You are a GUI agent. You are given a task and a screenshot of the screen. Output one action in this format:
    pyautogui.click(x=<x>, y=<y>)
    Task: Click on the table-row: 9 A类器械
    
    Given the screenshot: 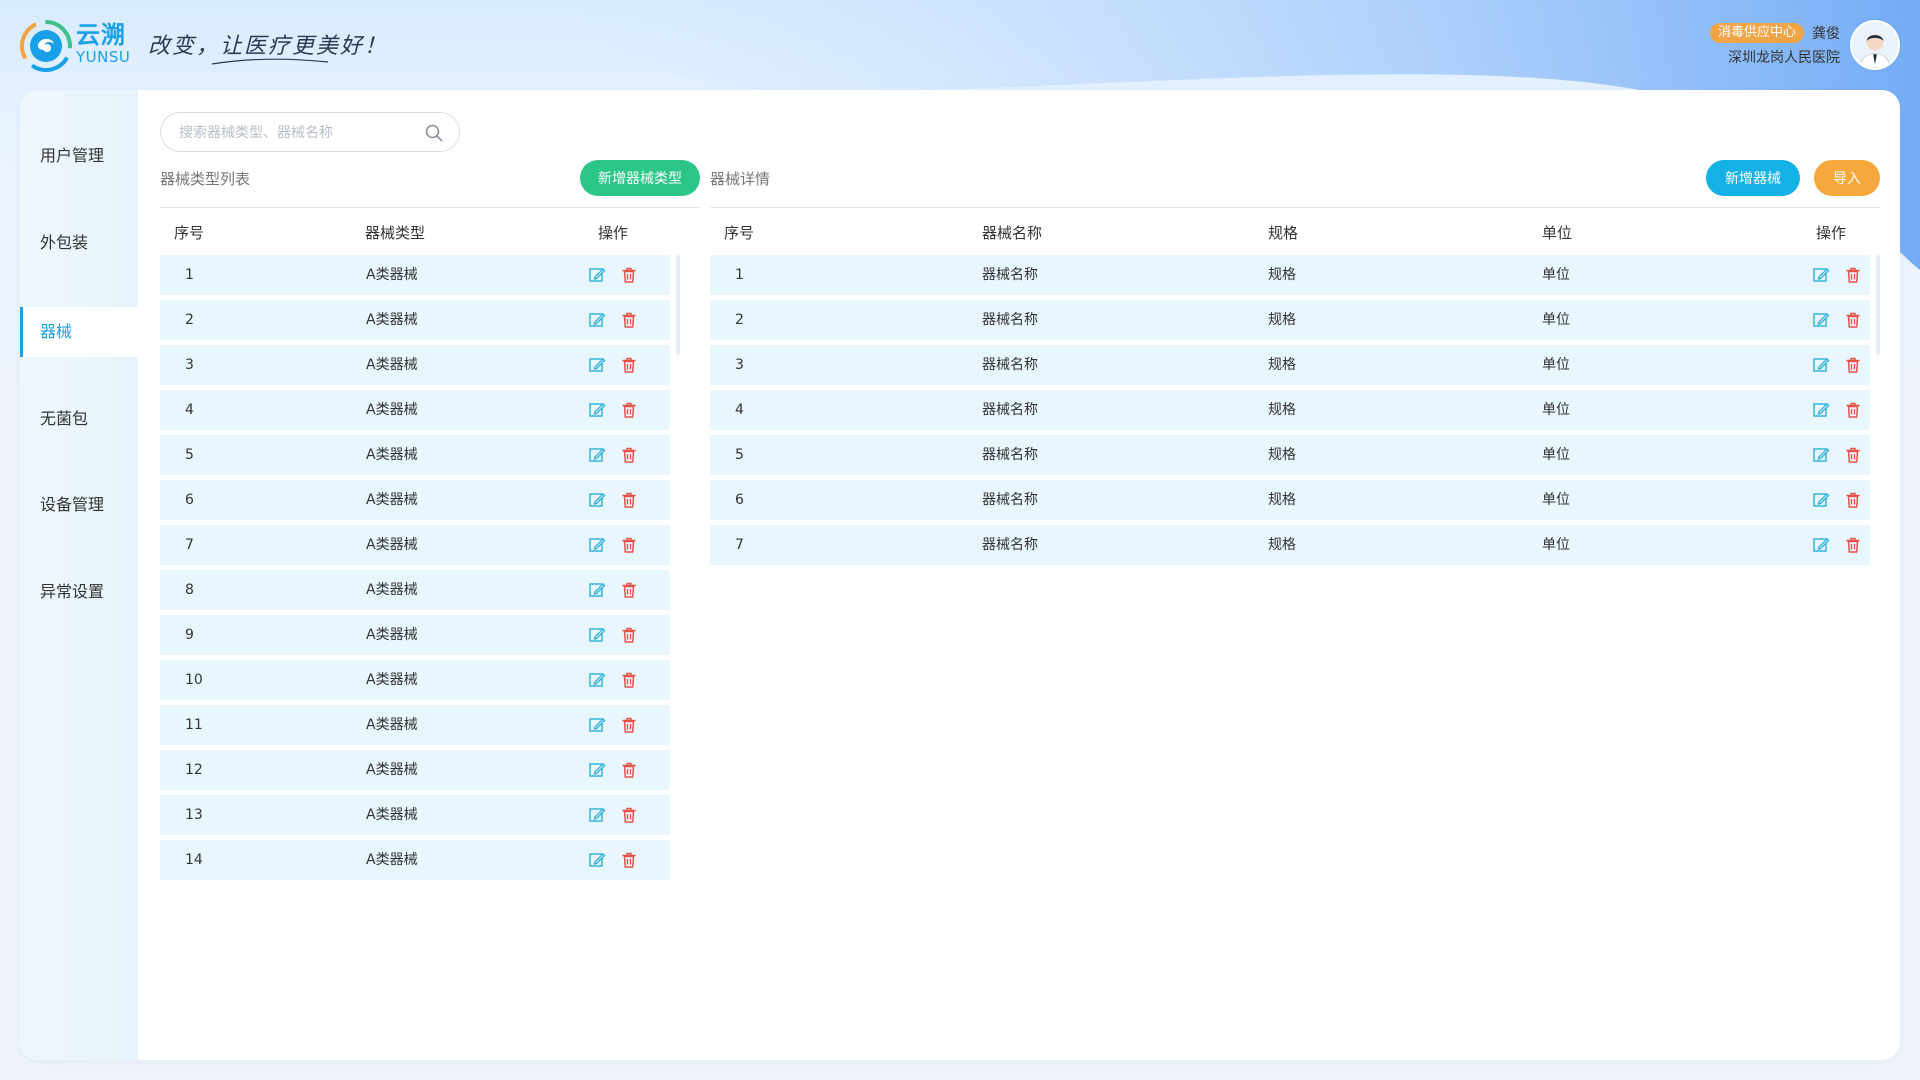 What is the action you would take?
    pyautogui.click(x=415, y=635)
    